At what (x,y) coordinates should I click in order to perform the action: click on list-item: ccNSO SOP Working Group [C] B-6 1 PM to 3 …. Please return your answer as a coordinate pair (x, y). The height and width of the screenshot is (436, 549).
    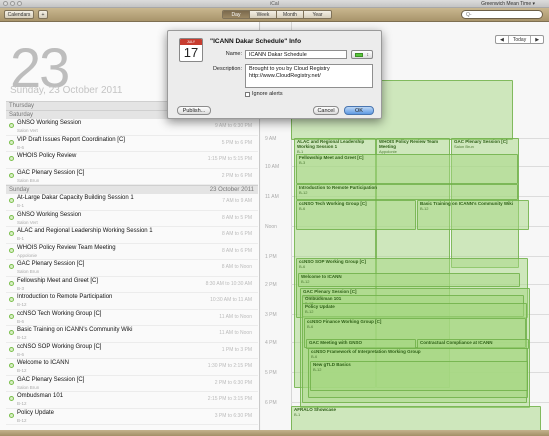
    Looking at the image, I should click on (132, 351).